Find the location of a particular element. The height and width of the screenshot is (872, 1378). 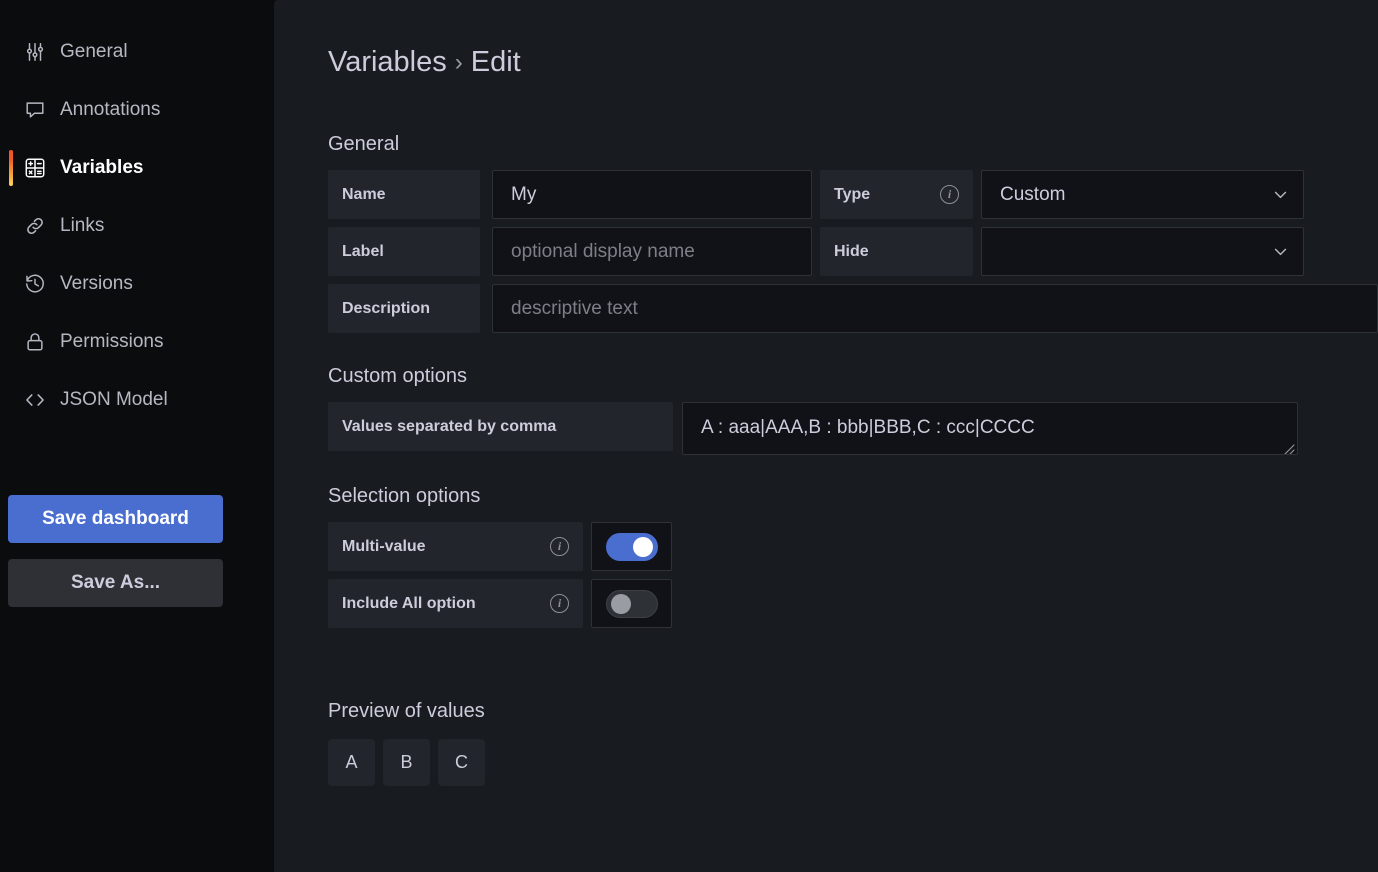

name-field-group: Name My is located at coordinates (570, 194).